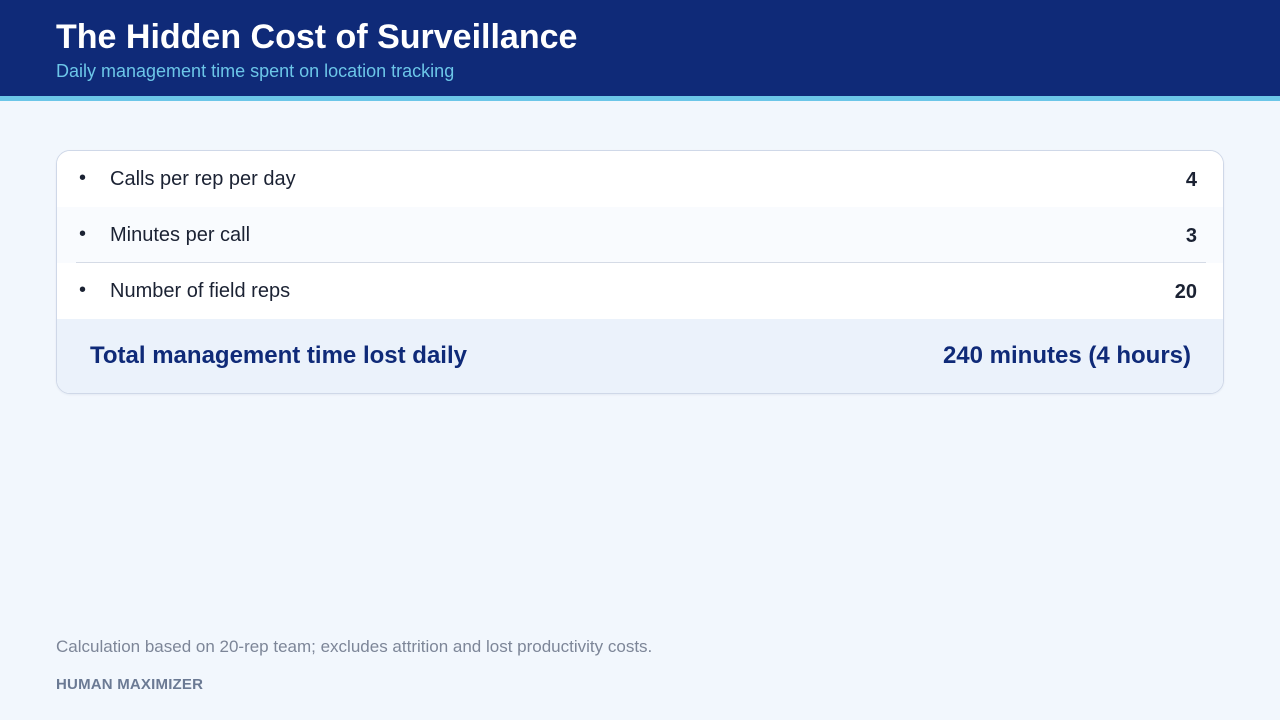 This screenshot has height=720, width=1280. I want to click on total-label: Total management time lost daily, so click(278, 355).